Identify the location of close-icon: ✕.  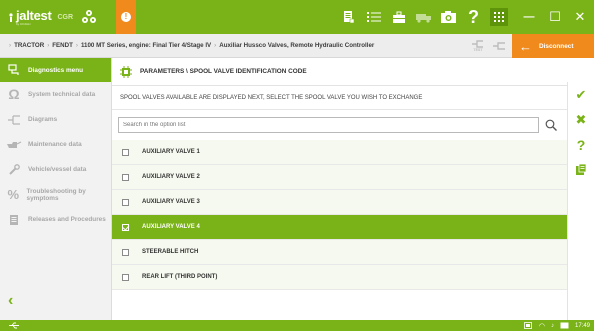
(580, 16).